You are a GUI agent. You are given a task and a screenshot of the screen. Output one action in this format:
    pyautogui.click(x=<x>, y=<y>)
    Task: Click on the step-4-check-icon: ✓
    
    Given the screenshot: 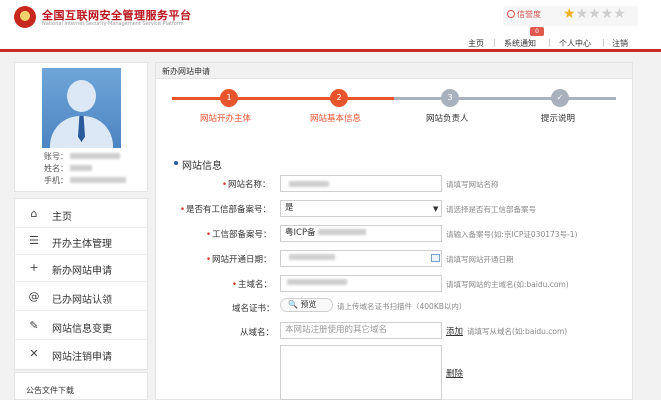 What is the action you would take?
    pyautogui.click(x=560, y=98)
    